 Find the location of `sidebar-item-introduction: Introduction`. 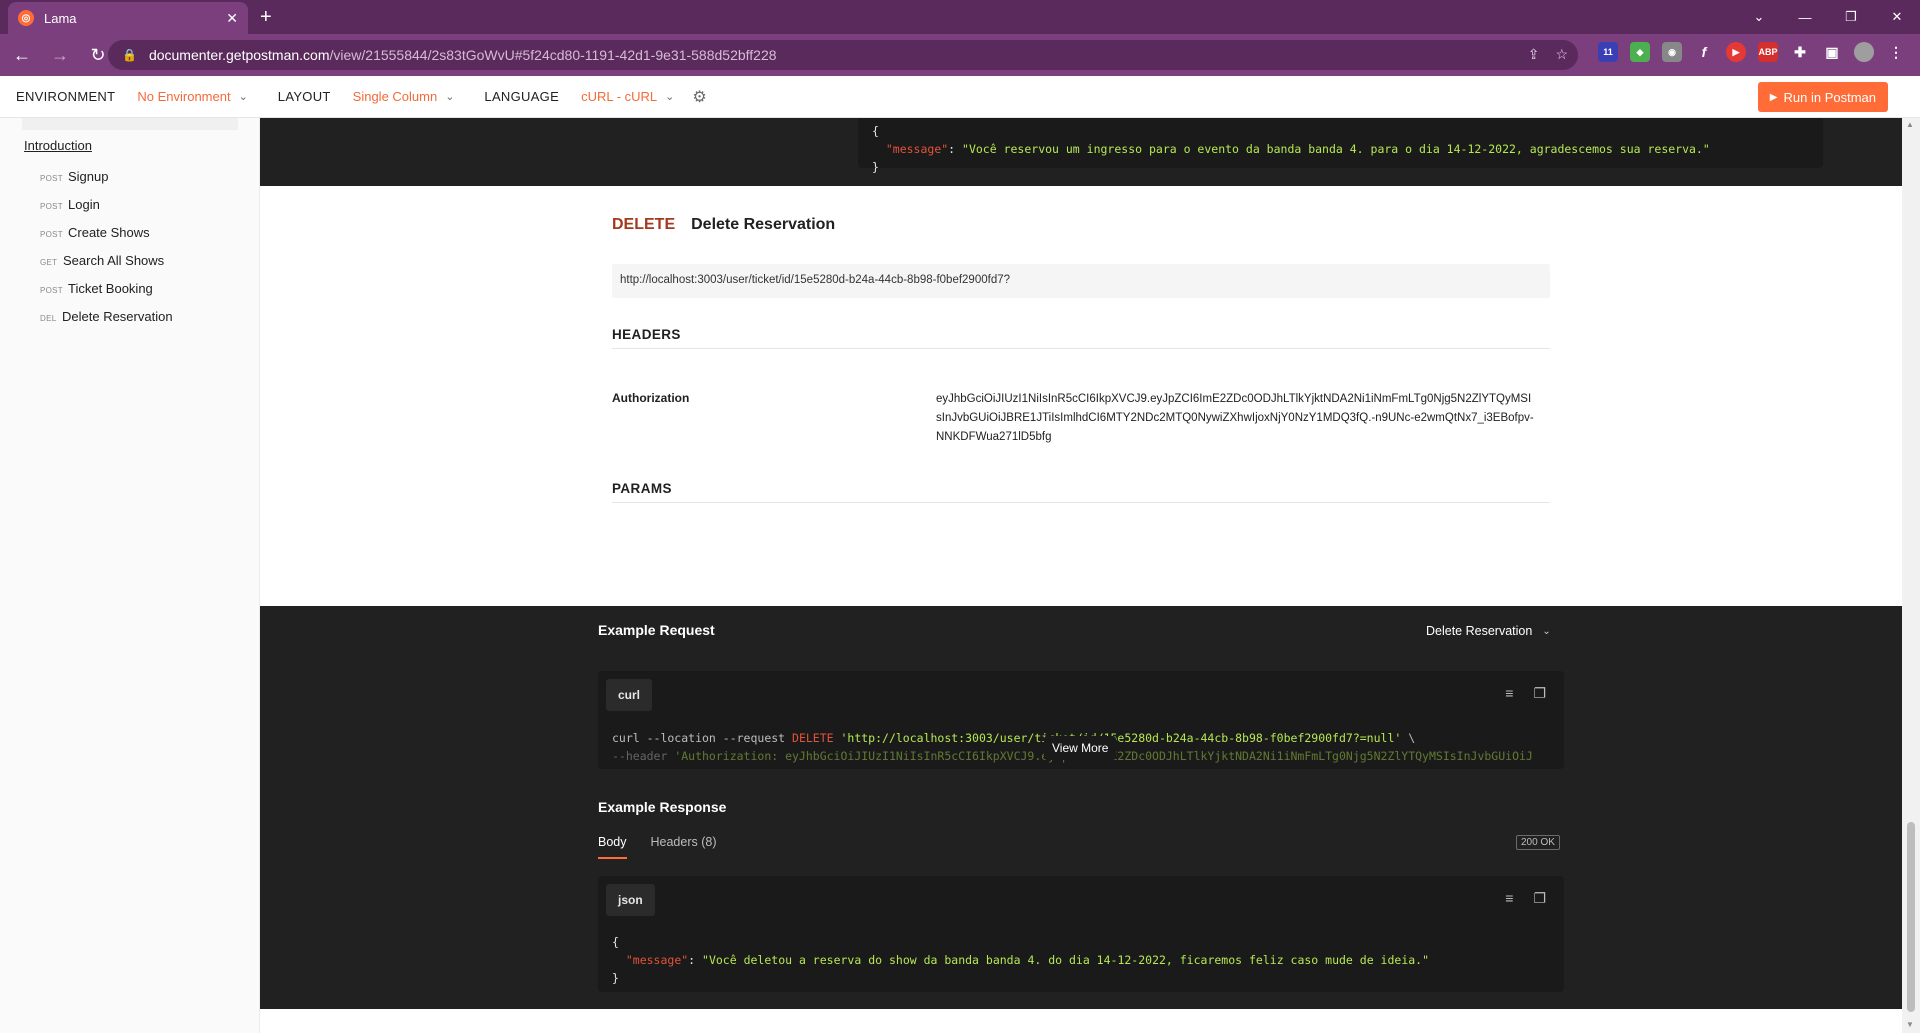

sidebar-item-introduction: Introduction is located at coordinates (58, 145).